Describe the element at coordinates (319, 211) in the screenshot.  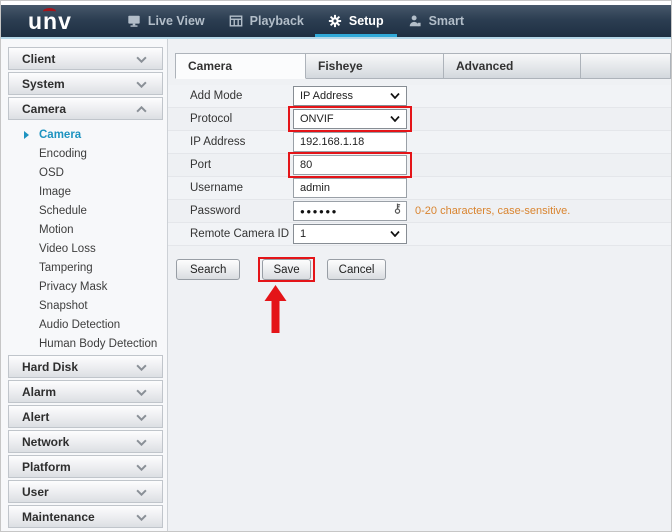
I see `password-dots: ●●●●●●` at that location.